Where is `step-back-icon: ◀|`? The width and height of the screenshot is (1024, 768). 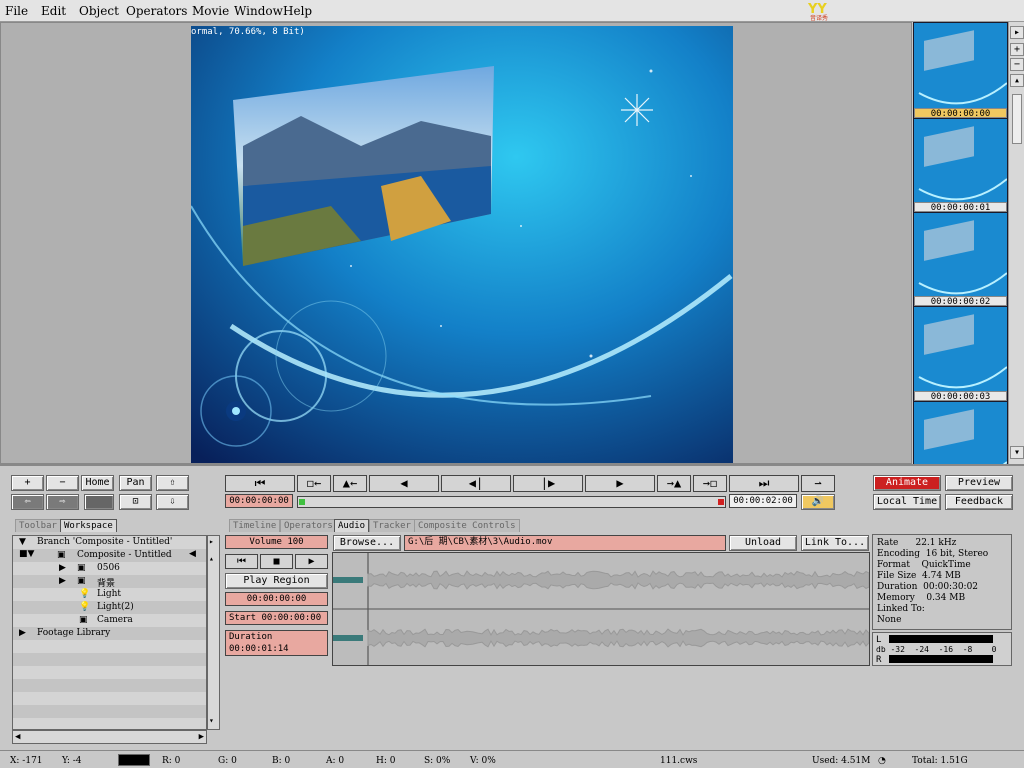 step-back-icon: ◀| is located at coordinates (476, 483).